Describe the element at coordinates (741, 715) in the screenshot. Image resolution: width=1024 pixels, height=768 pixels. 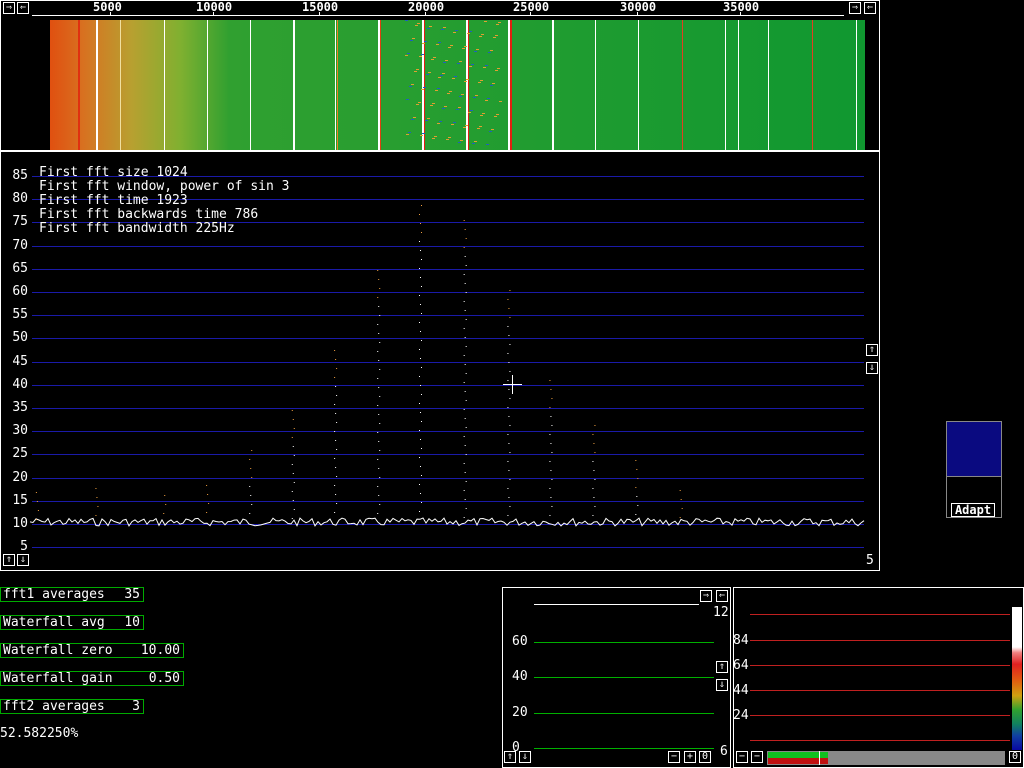
I see `level-y-label-24: 24` at that location.